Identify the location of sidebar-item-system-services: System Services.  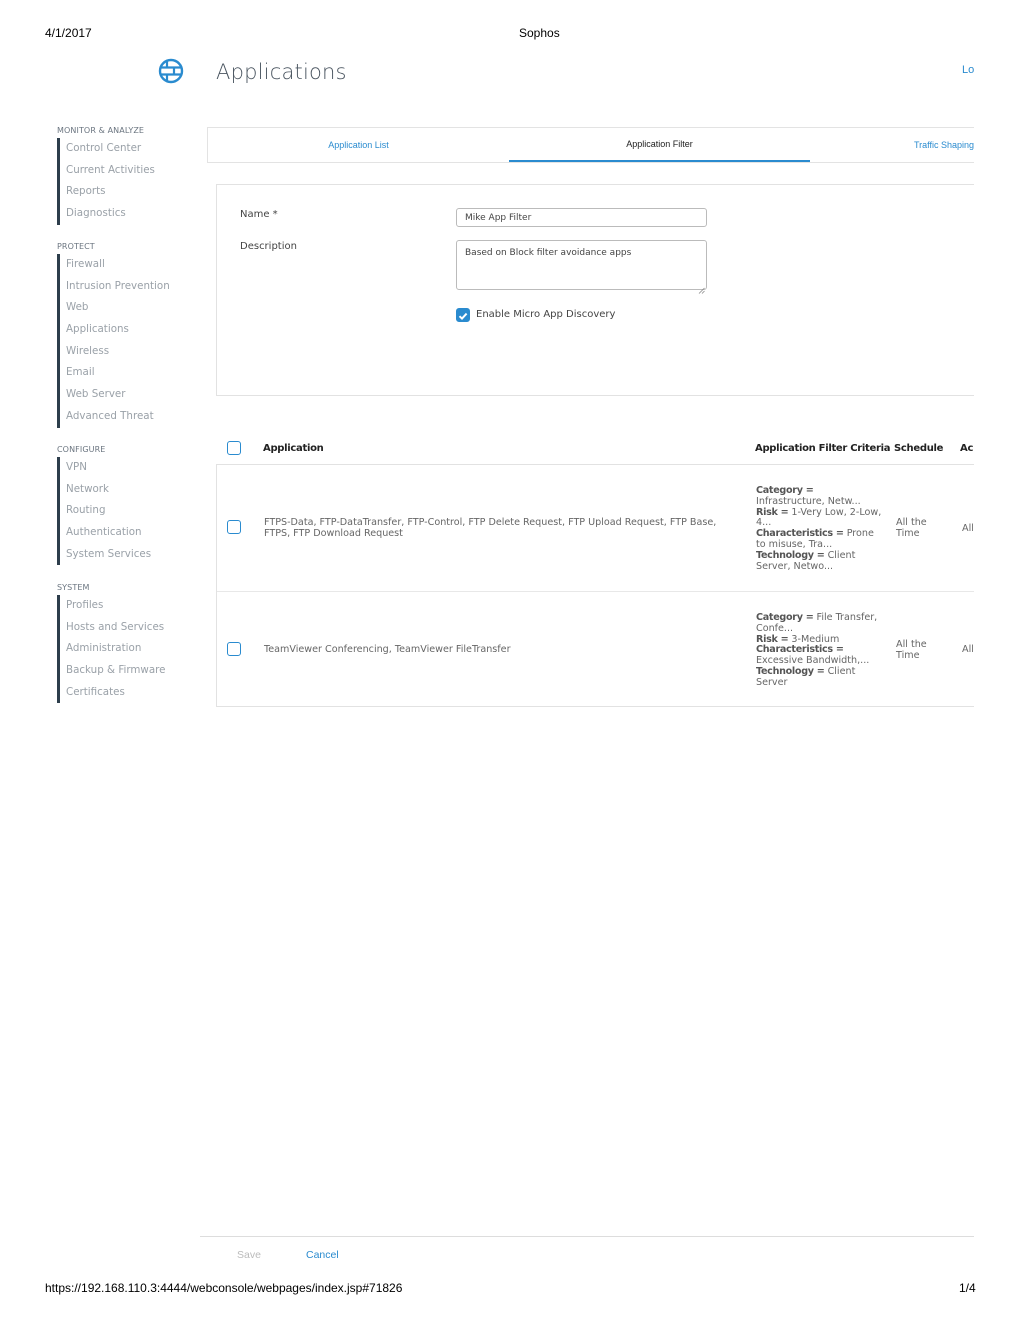
(133, 555).